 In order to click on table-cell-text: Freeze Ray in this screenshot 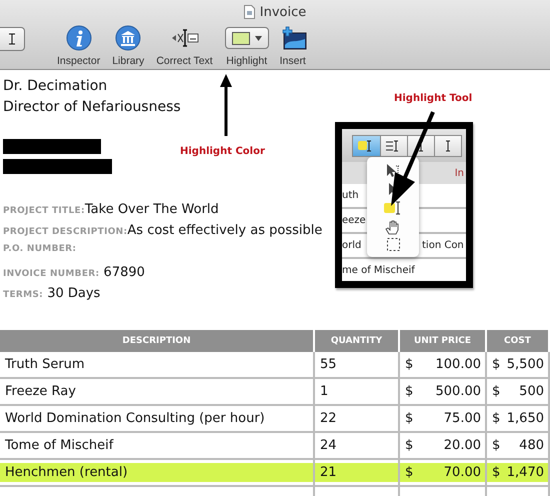, I will do `click(40, 392)`.